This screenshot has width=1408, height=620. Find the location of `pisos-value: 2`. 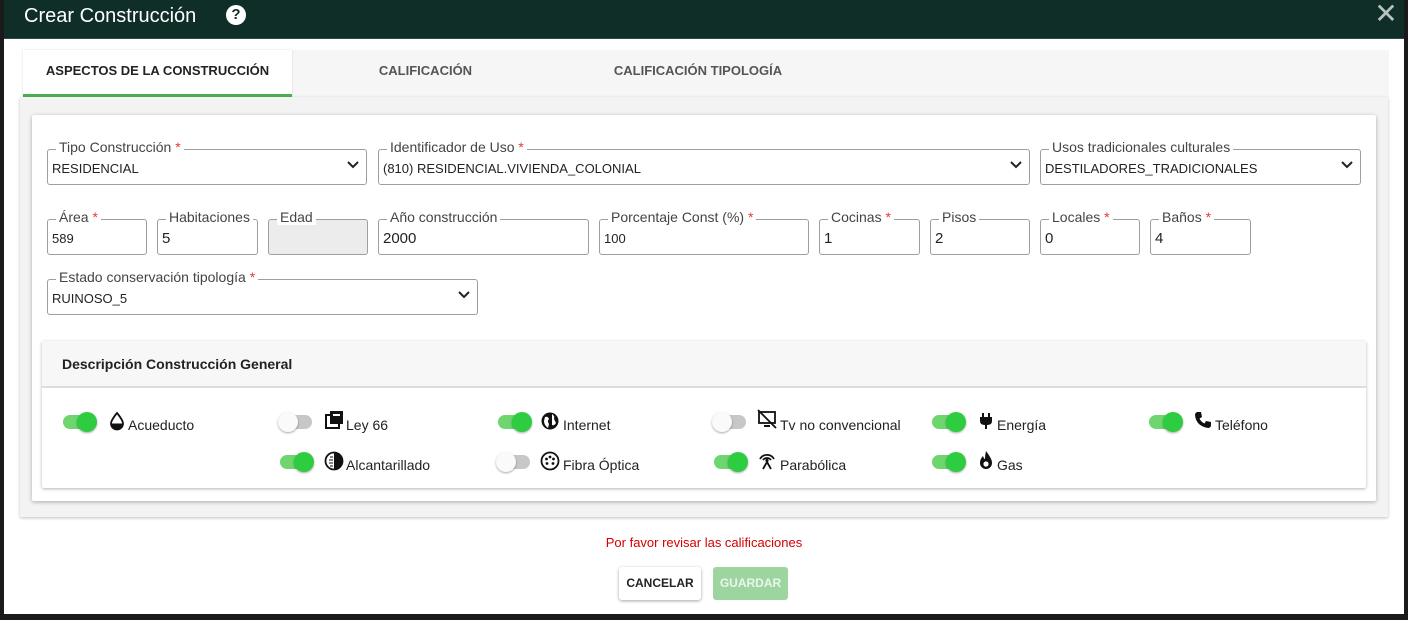

pisos-value: 2 is located at coordinates (939, 238).